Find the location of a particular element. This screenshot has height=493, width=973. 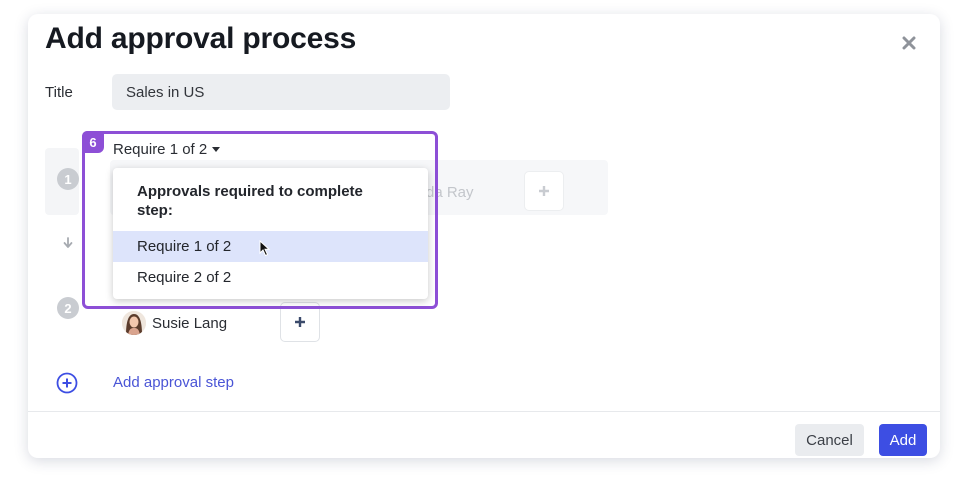

arrow-down-icon is located at coordinates (68, 242).